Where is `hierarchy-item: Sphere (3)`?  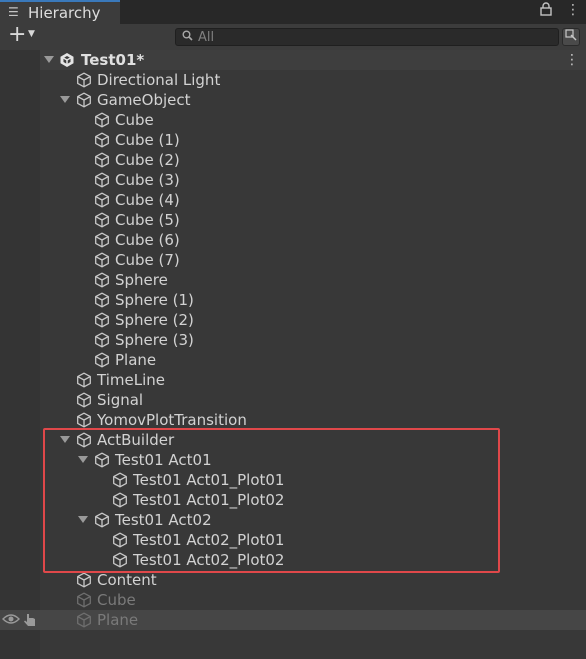
hierarchy-item: Sphere (3) is located at coordinates (313, 340).